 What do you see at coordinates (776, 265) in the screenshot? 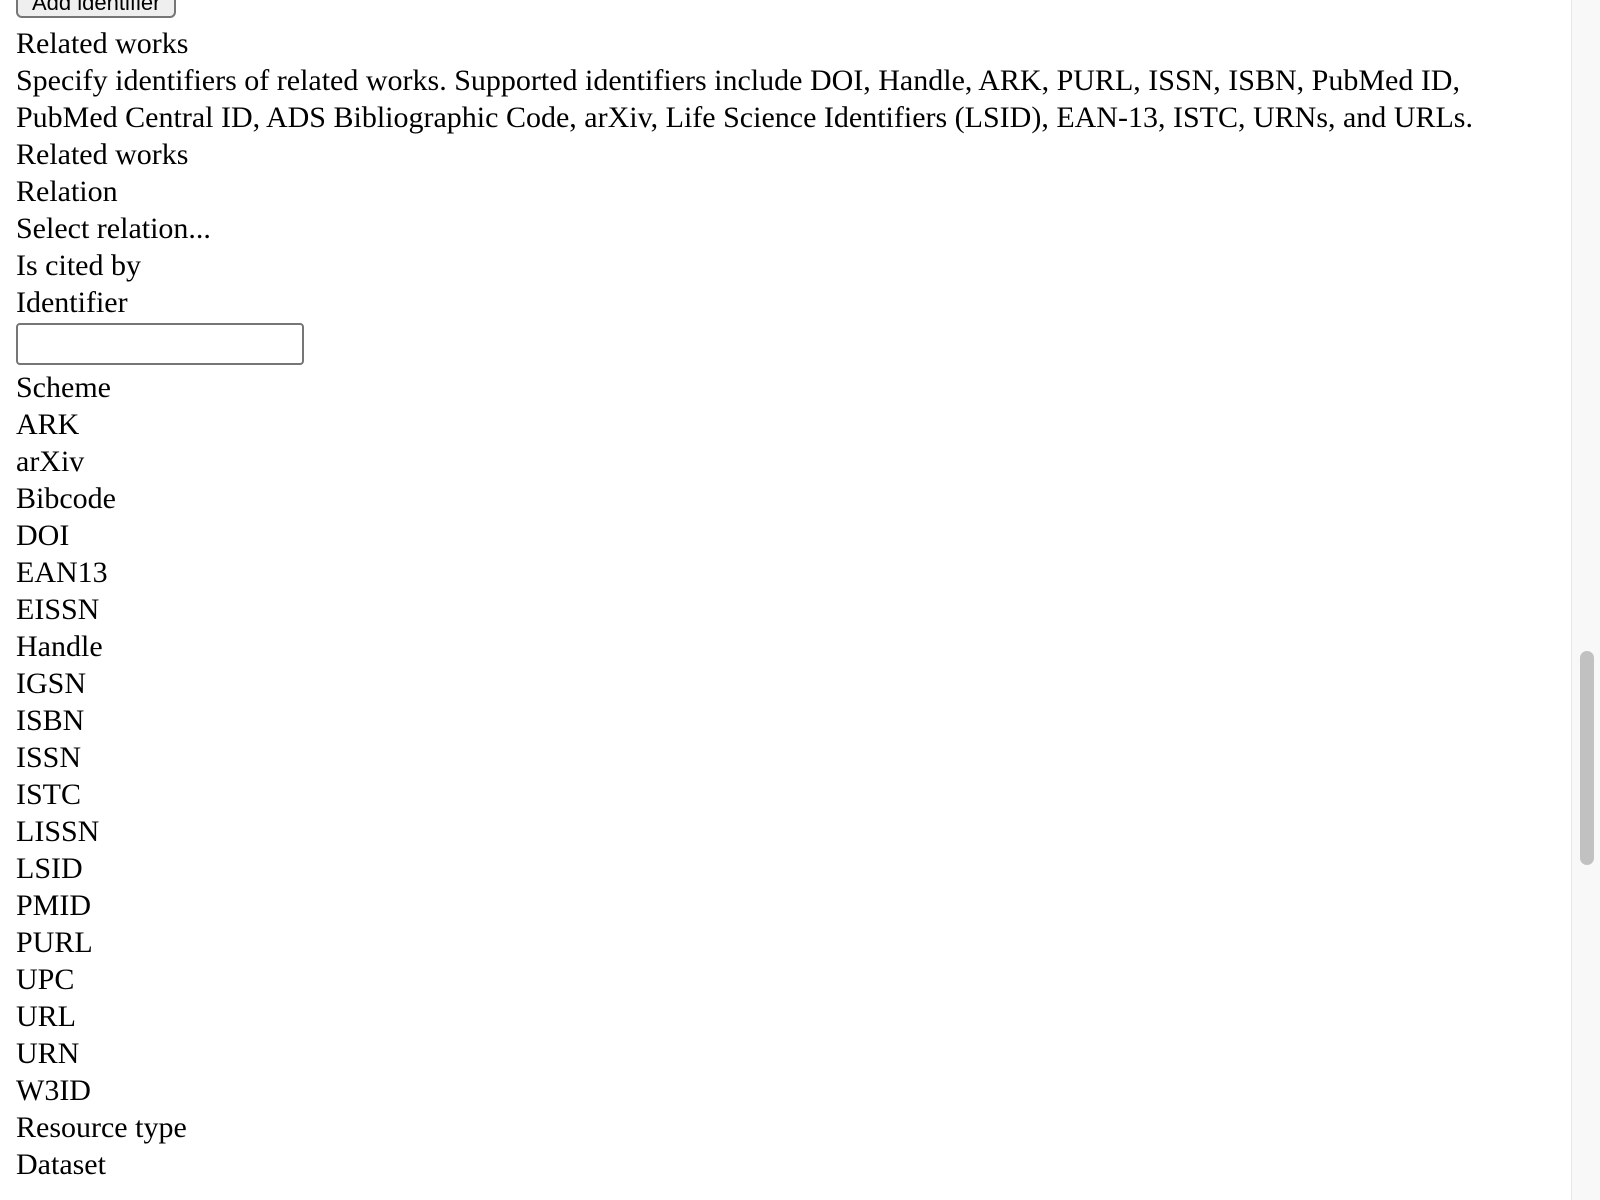
I see `relation-option-is-cited-by: Is cited by` at bounding box center [776, 265].